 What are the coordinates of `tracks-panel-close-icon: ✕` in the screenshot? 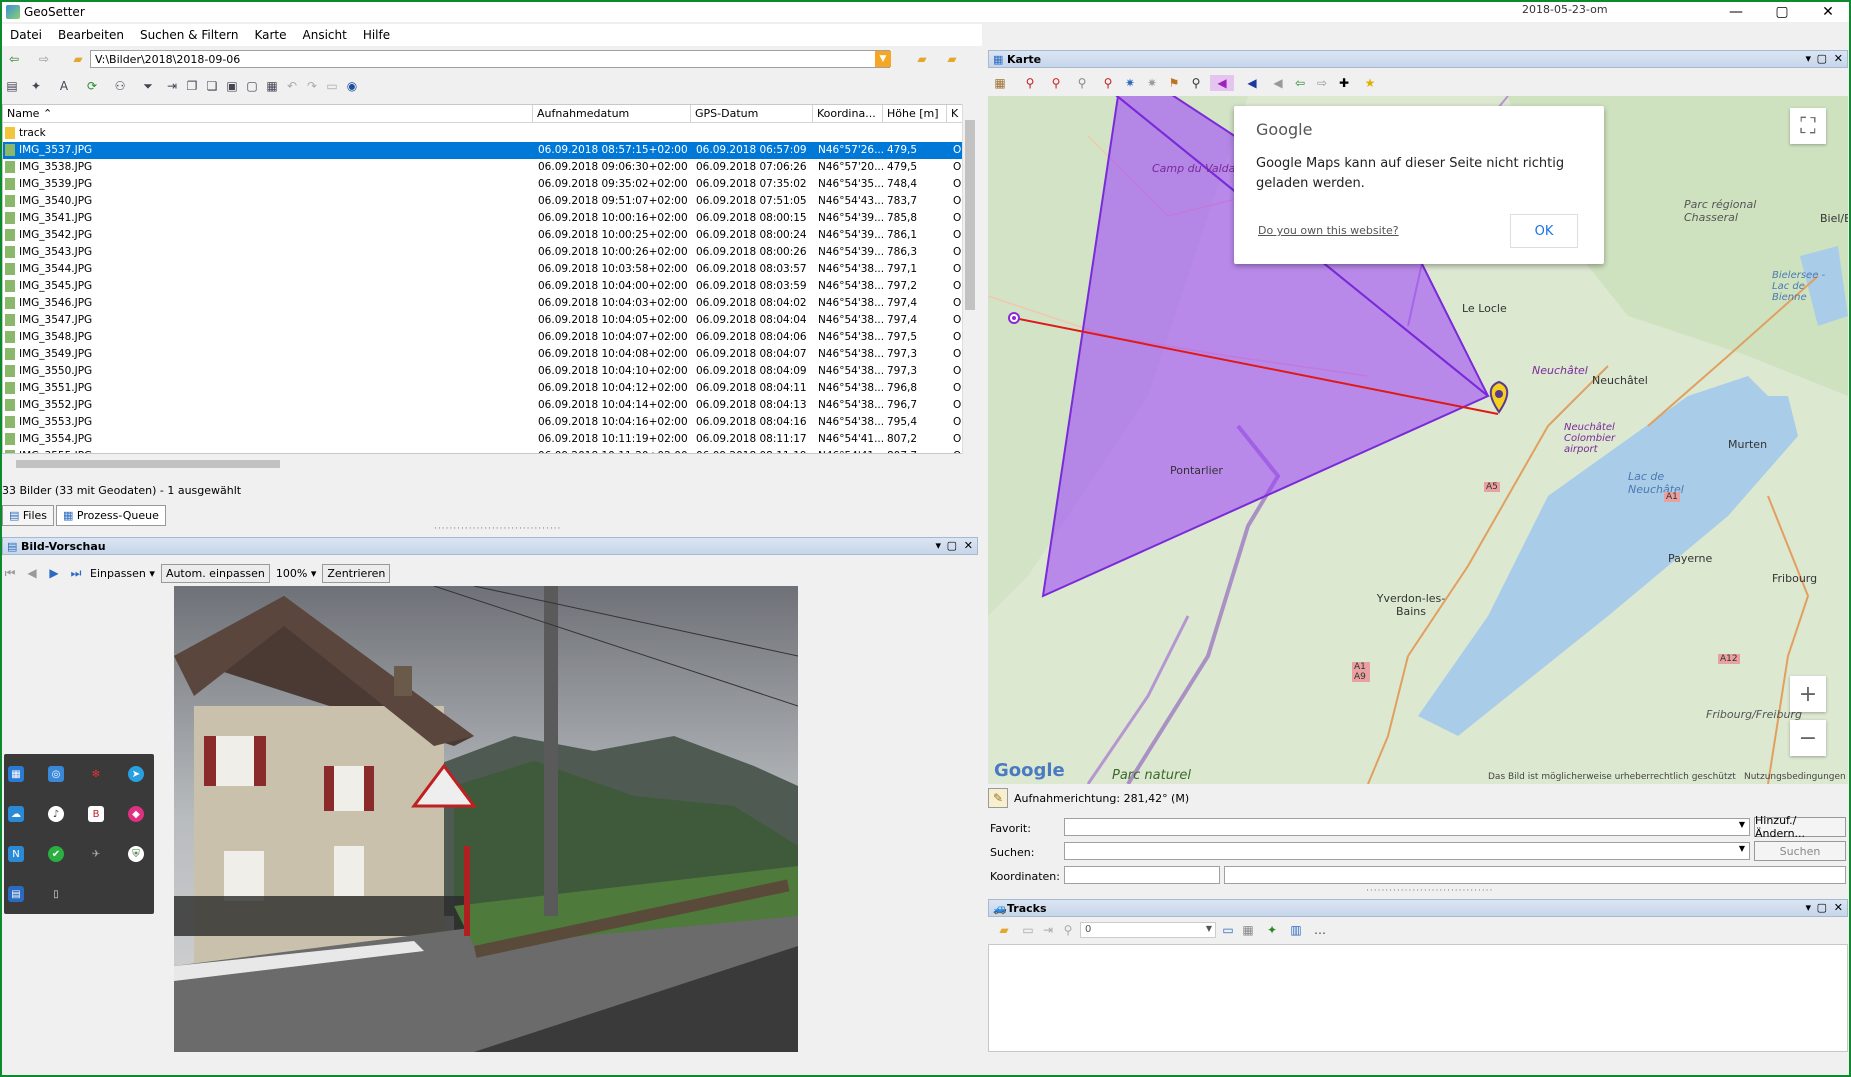 It's located at (1838, 907).